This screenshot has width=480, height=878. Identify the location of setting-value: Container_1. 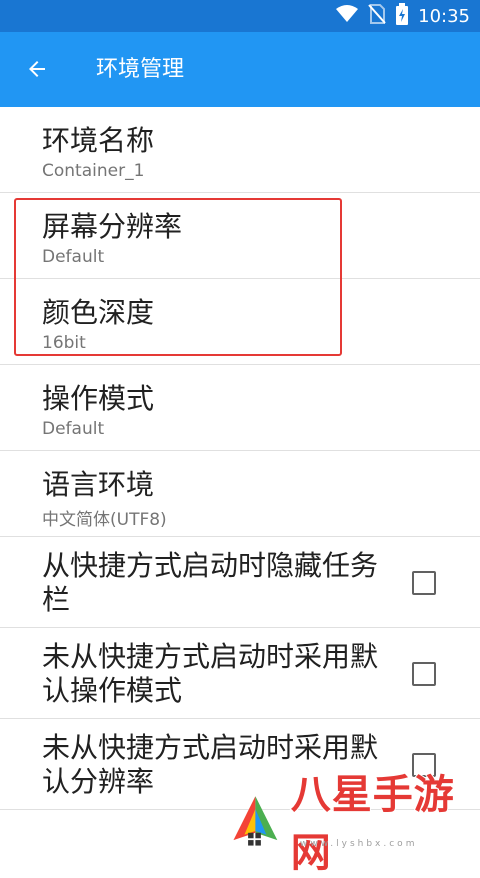
(93, 171).